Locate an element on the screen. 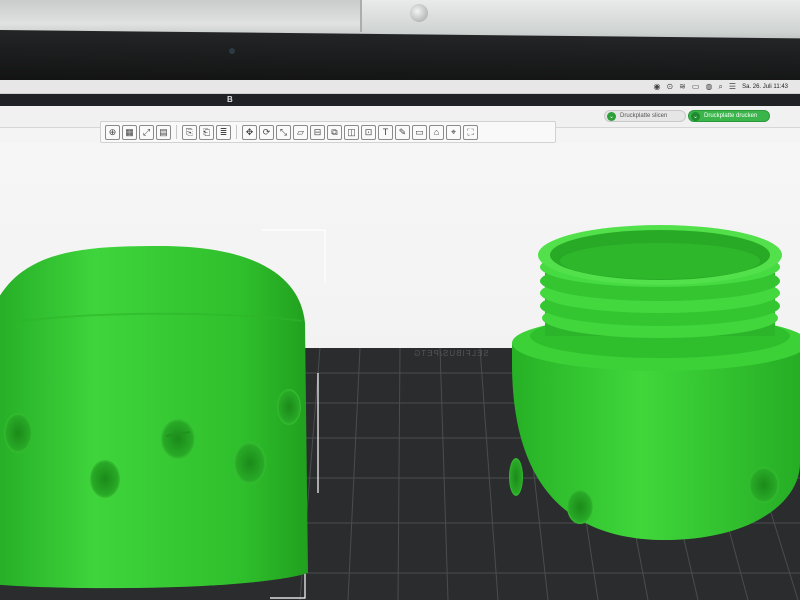 This screenshot has height=600, width=800. move-icon: ✥ is located at coordinates (249, 132).